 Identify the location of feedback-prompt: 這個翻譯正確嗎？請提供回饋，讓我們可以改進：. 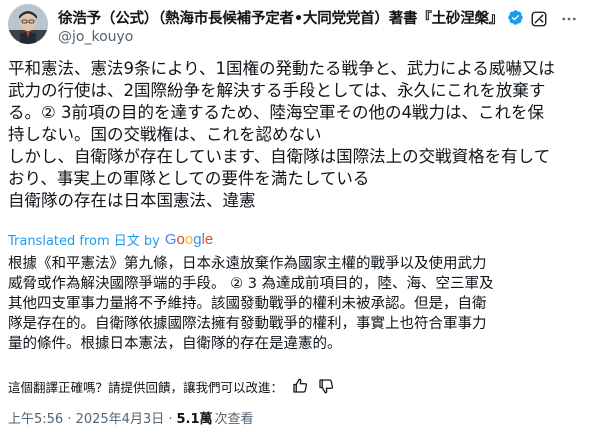
(146, 387).